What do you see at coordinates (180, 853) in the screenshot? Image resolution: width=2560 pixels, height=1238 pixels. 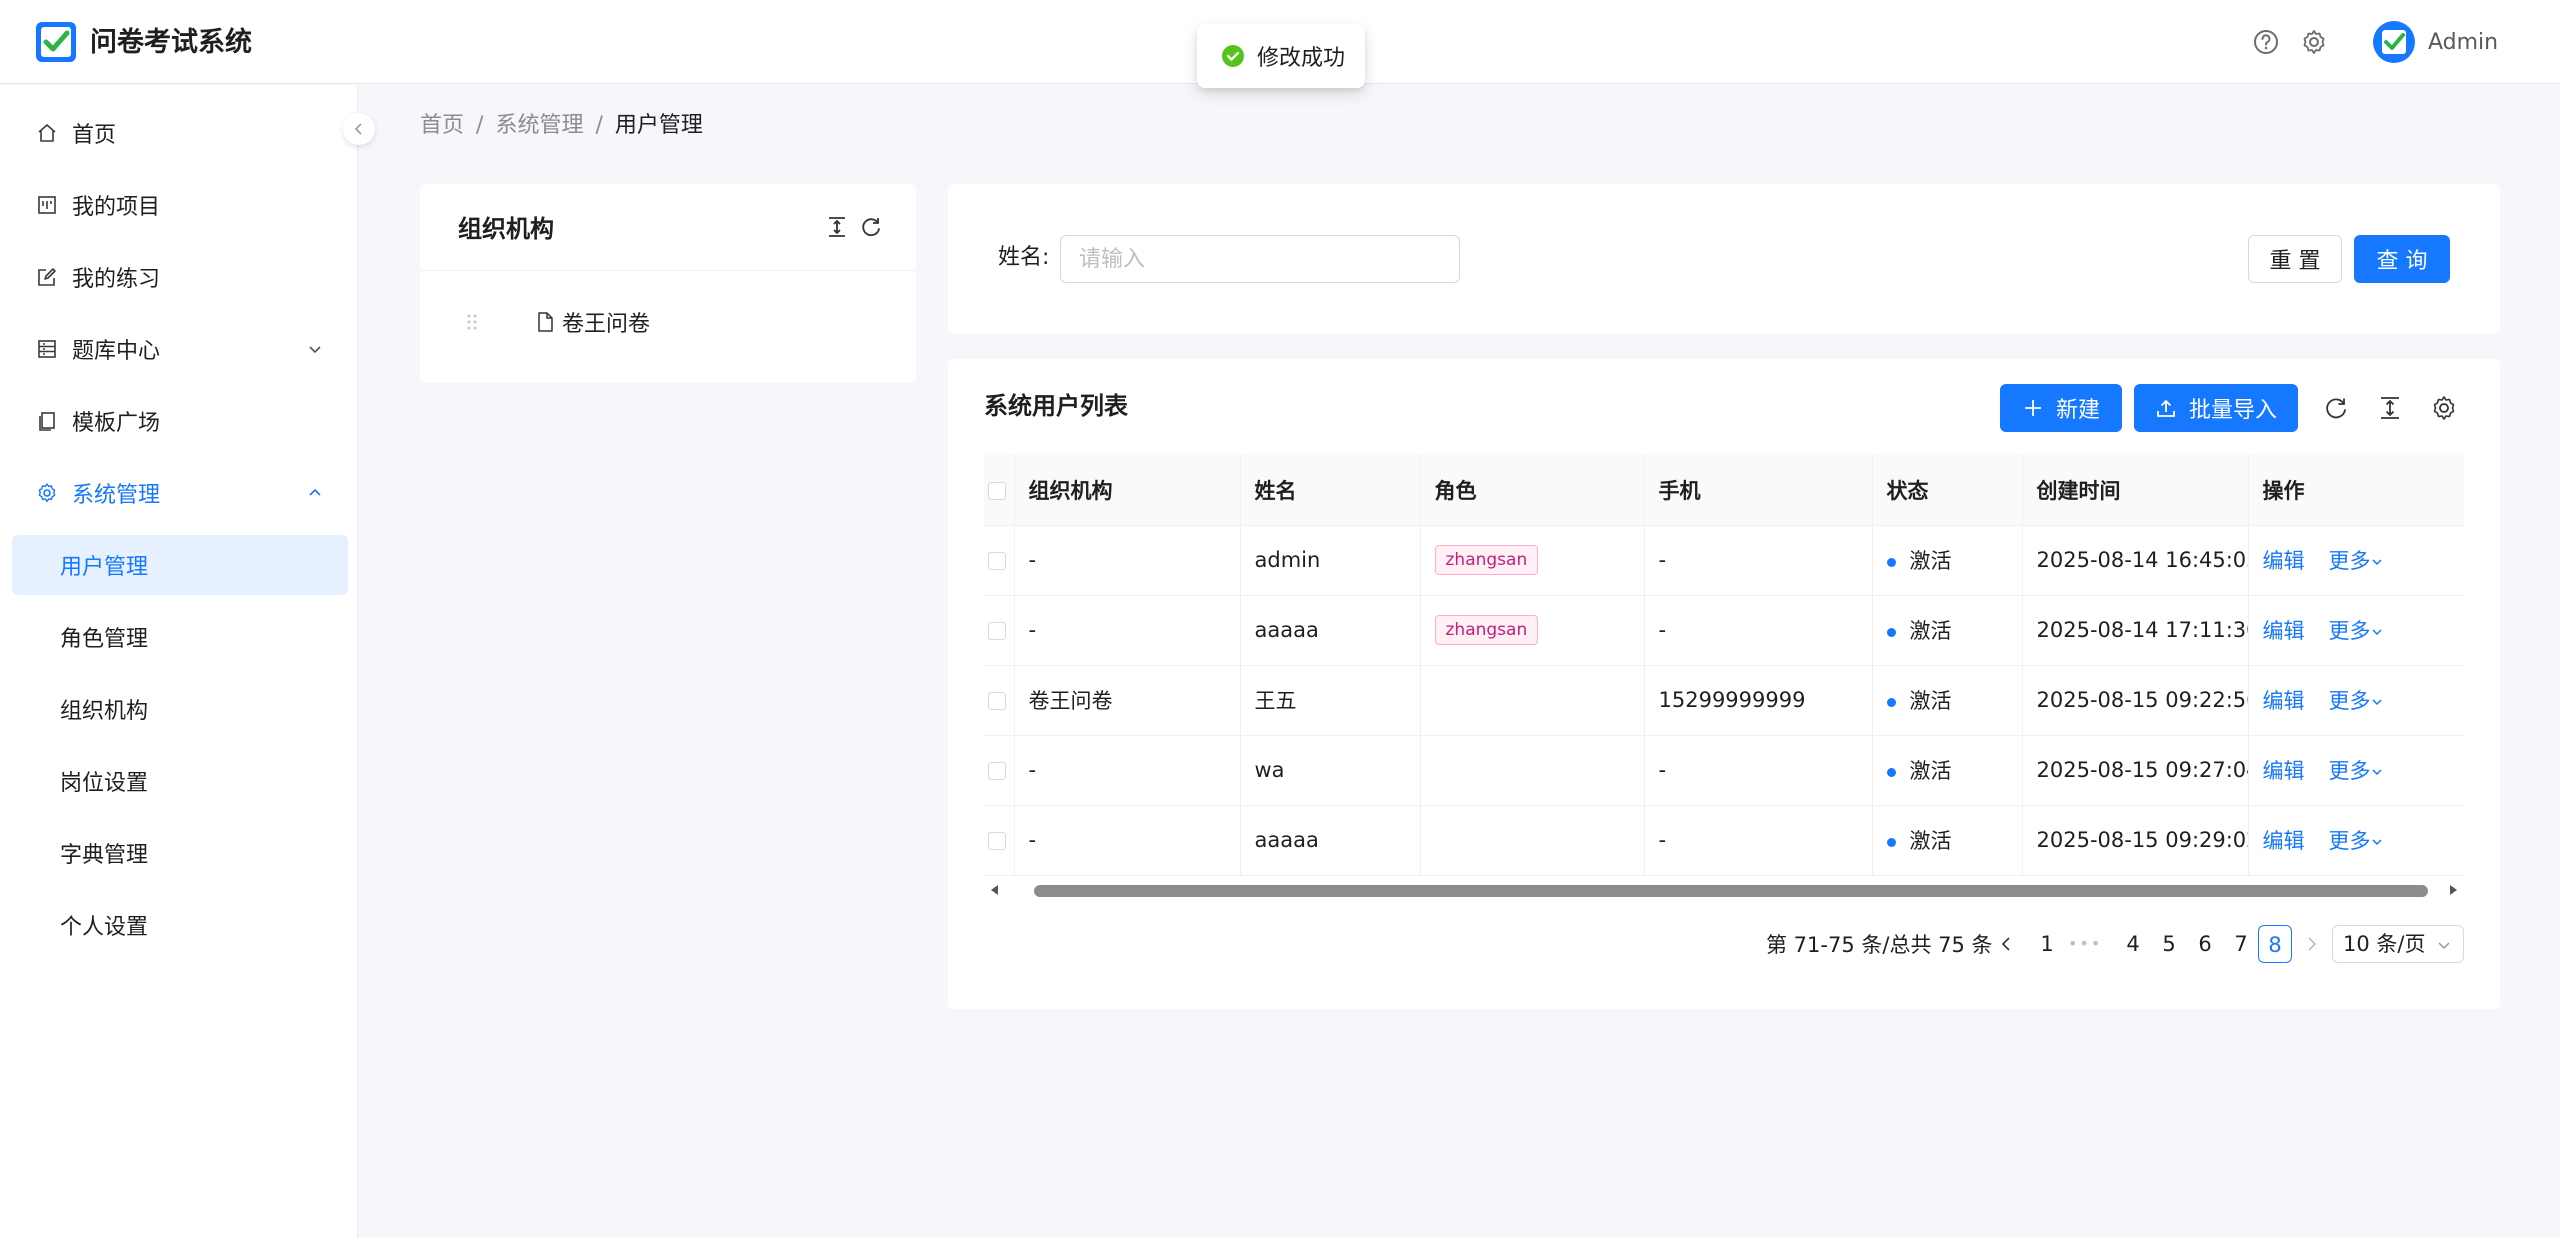 I see `sidebar-subitem-dictionary: 字典管理` at bounding box center [180, 853].